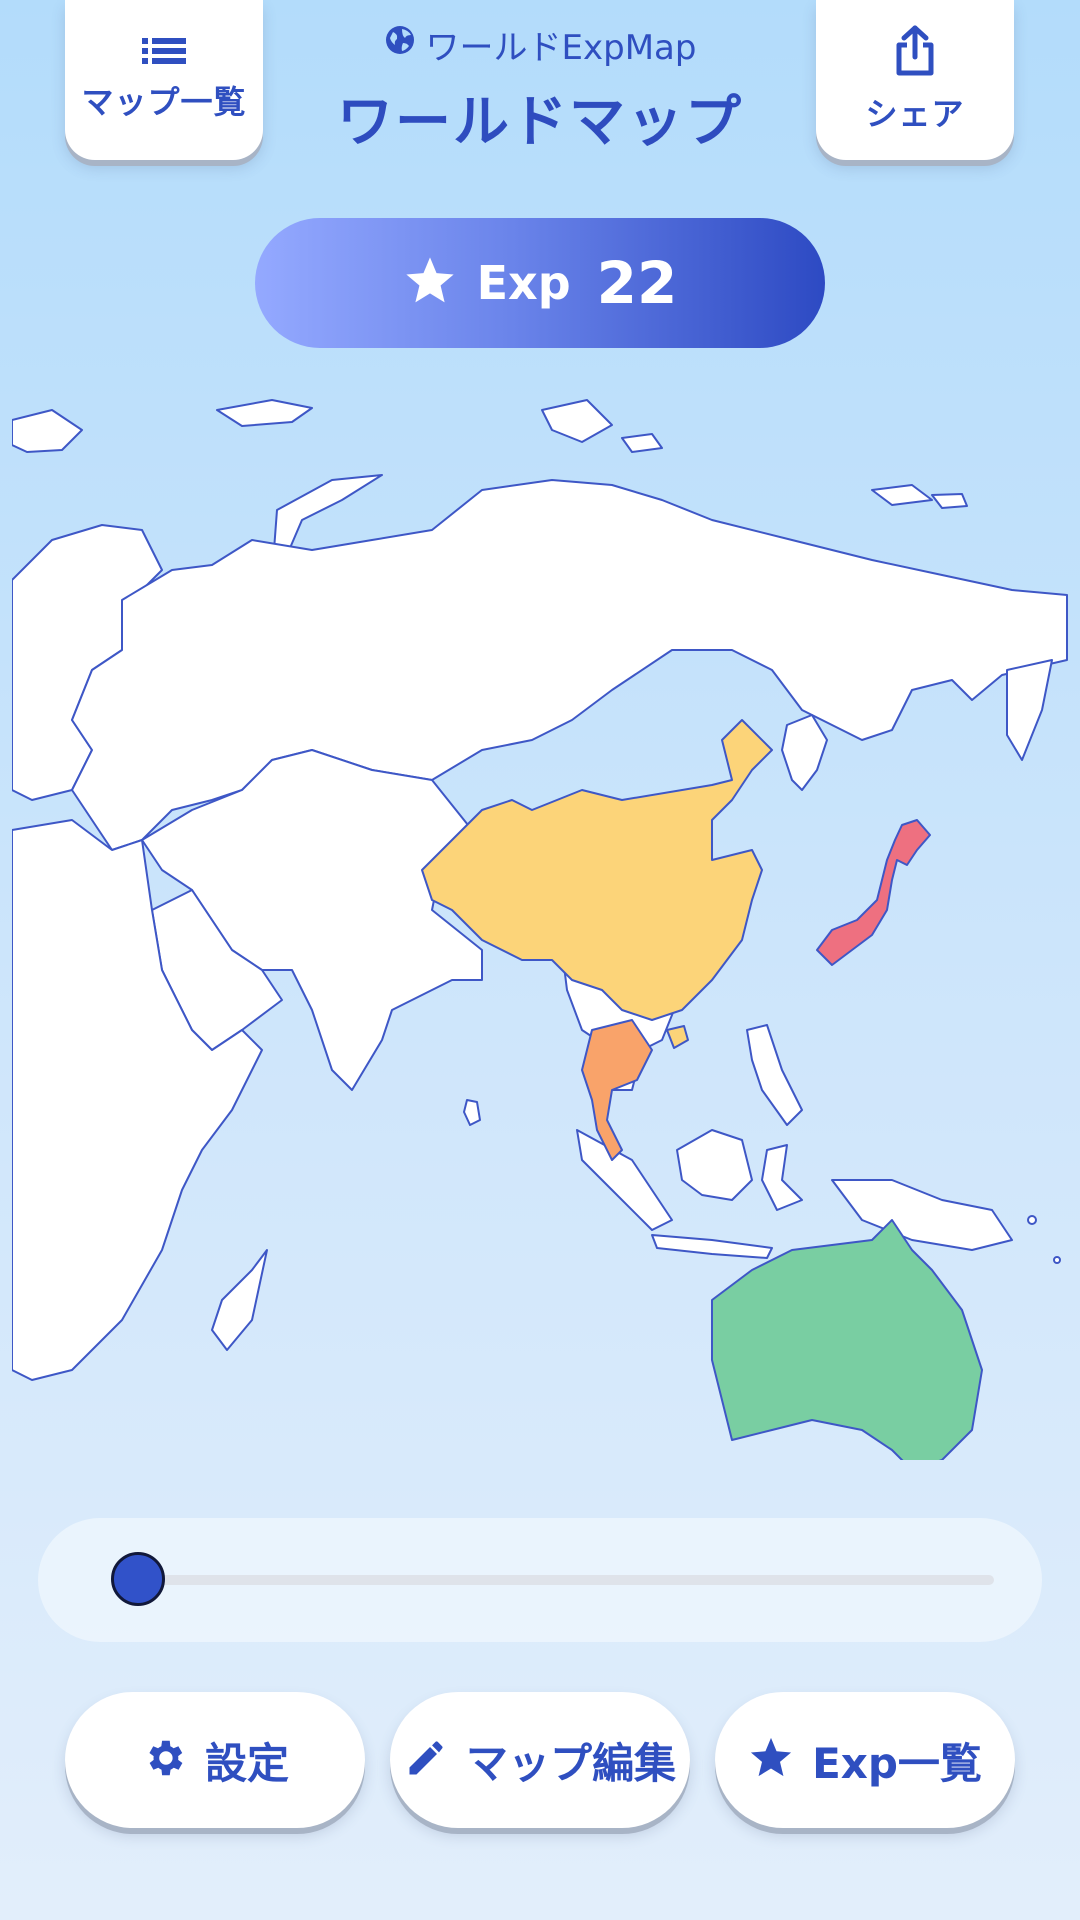 The width and height of the screenshot is (1080, 1920). I want to click on page-title: ワールドマップ, so click(540, 122).